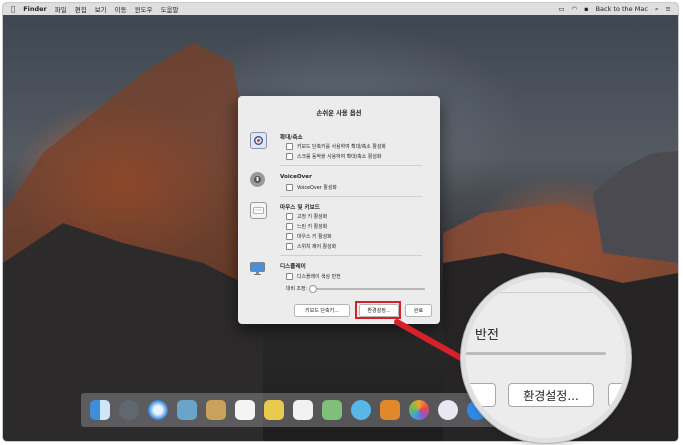  I want to click on menu-edit: 편집, so click(81, 9).